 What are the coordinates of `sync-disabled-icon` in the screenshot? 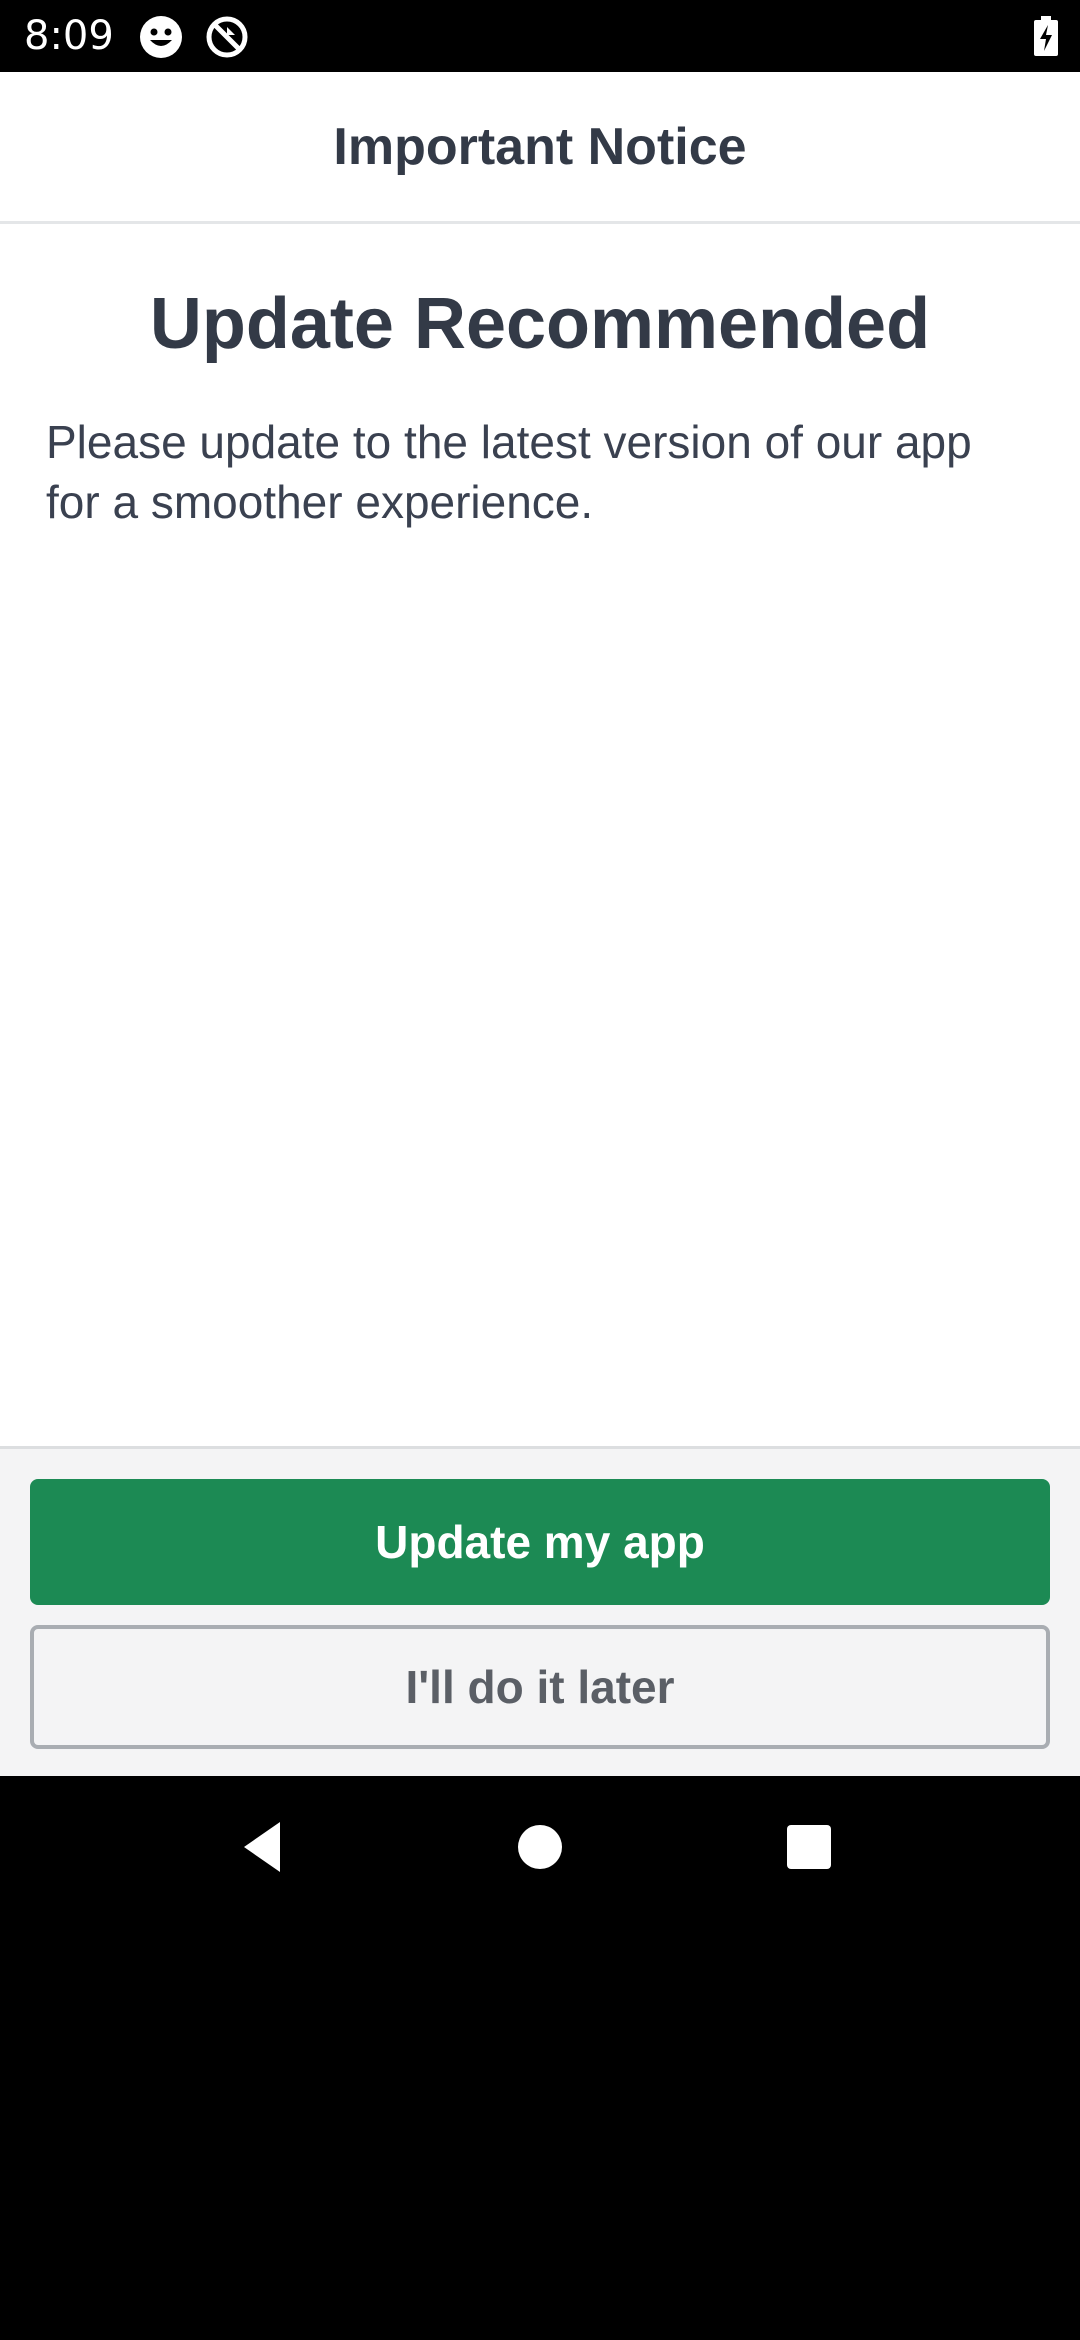 It's located at (227, 37).